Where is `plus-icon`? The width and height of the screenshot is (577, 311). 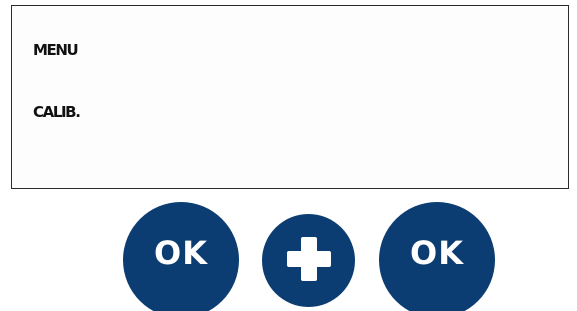
plus-icon is located at coordinates (308, 258).